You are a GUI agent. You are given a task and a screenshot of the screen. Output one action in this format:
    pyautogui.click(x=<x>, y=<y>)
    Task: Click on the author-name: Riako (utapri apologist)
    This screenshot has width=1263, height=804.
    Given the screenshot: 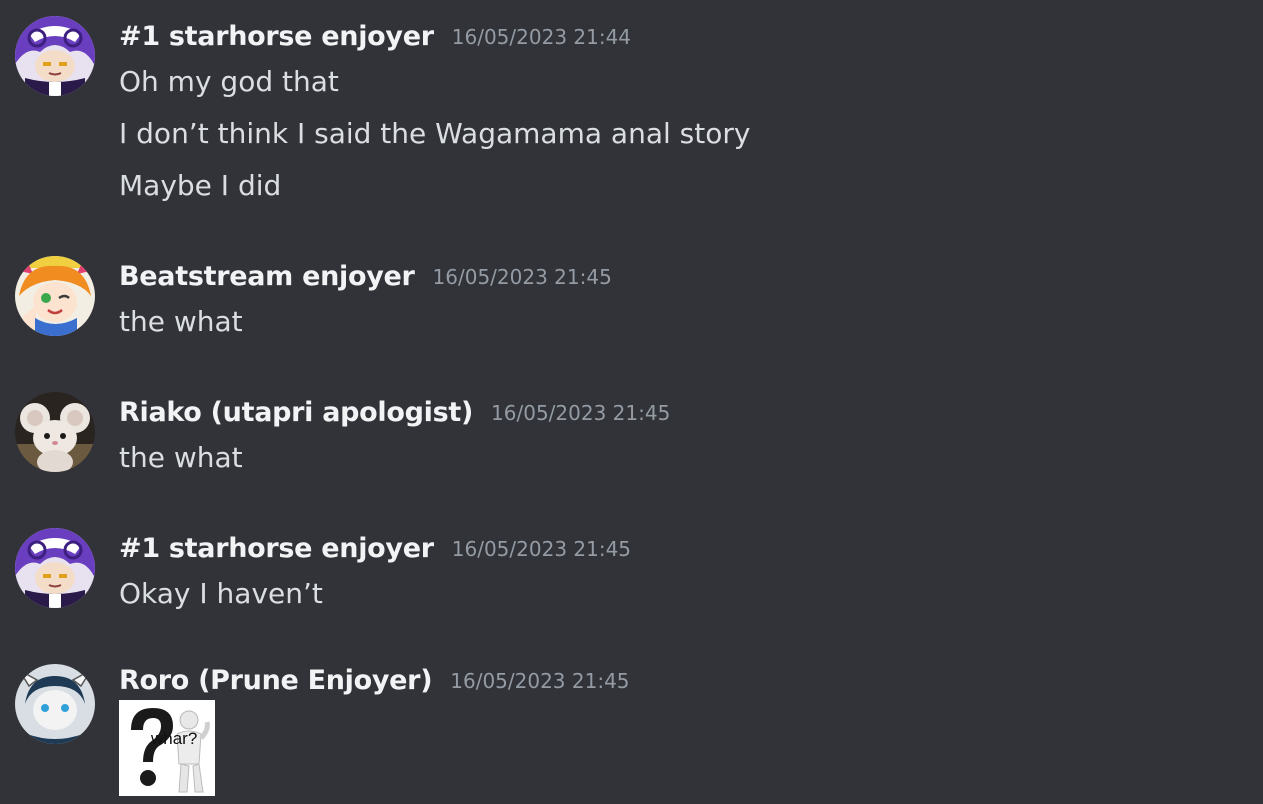 What is the action you would take?
    pyautogui.click(x=296, y=412)
    